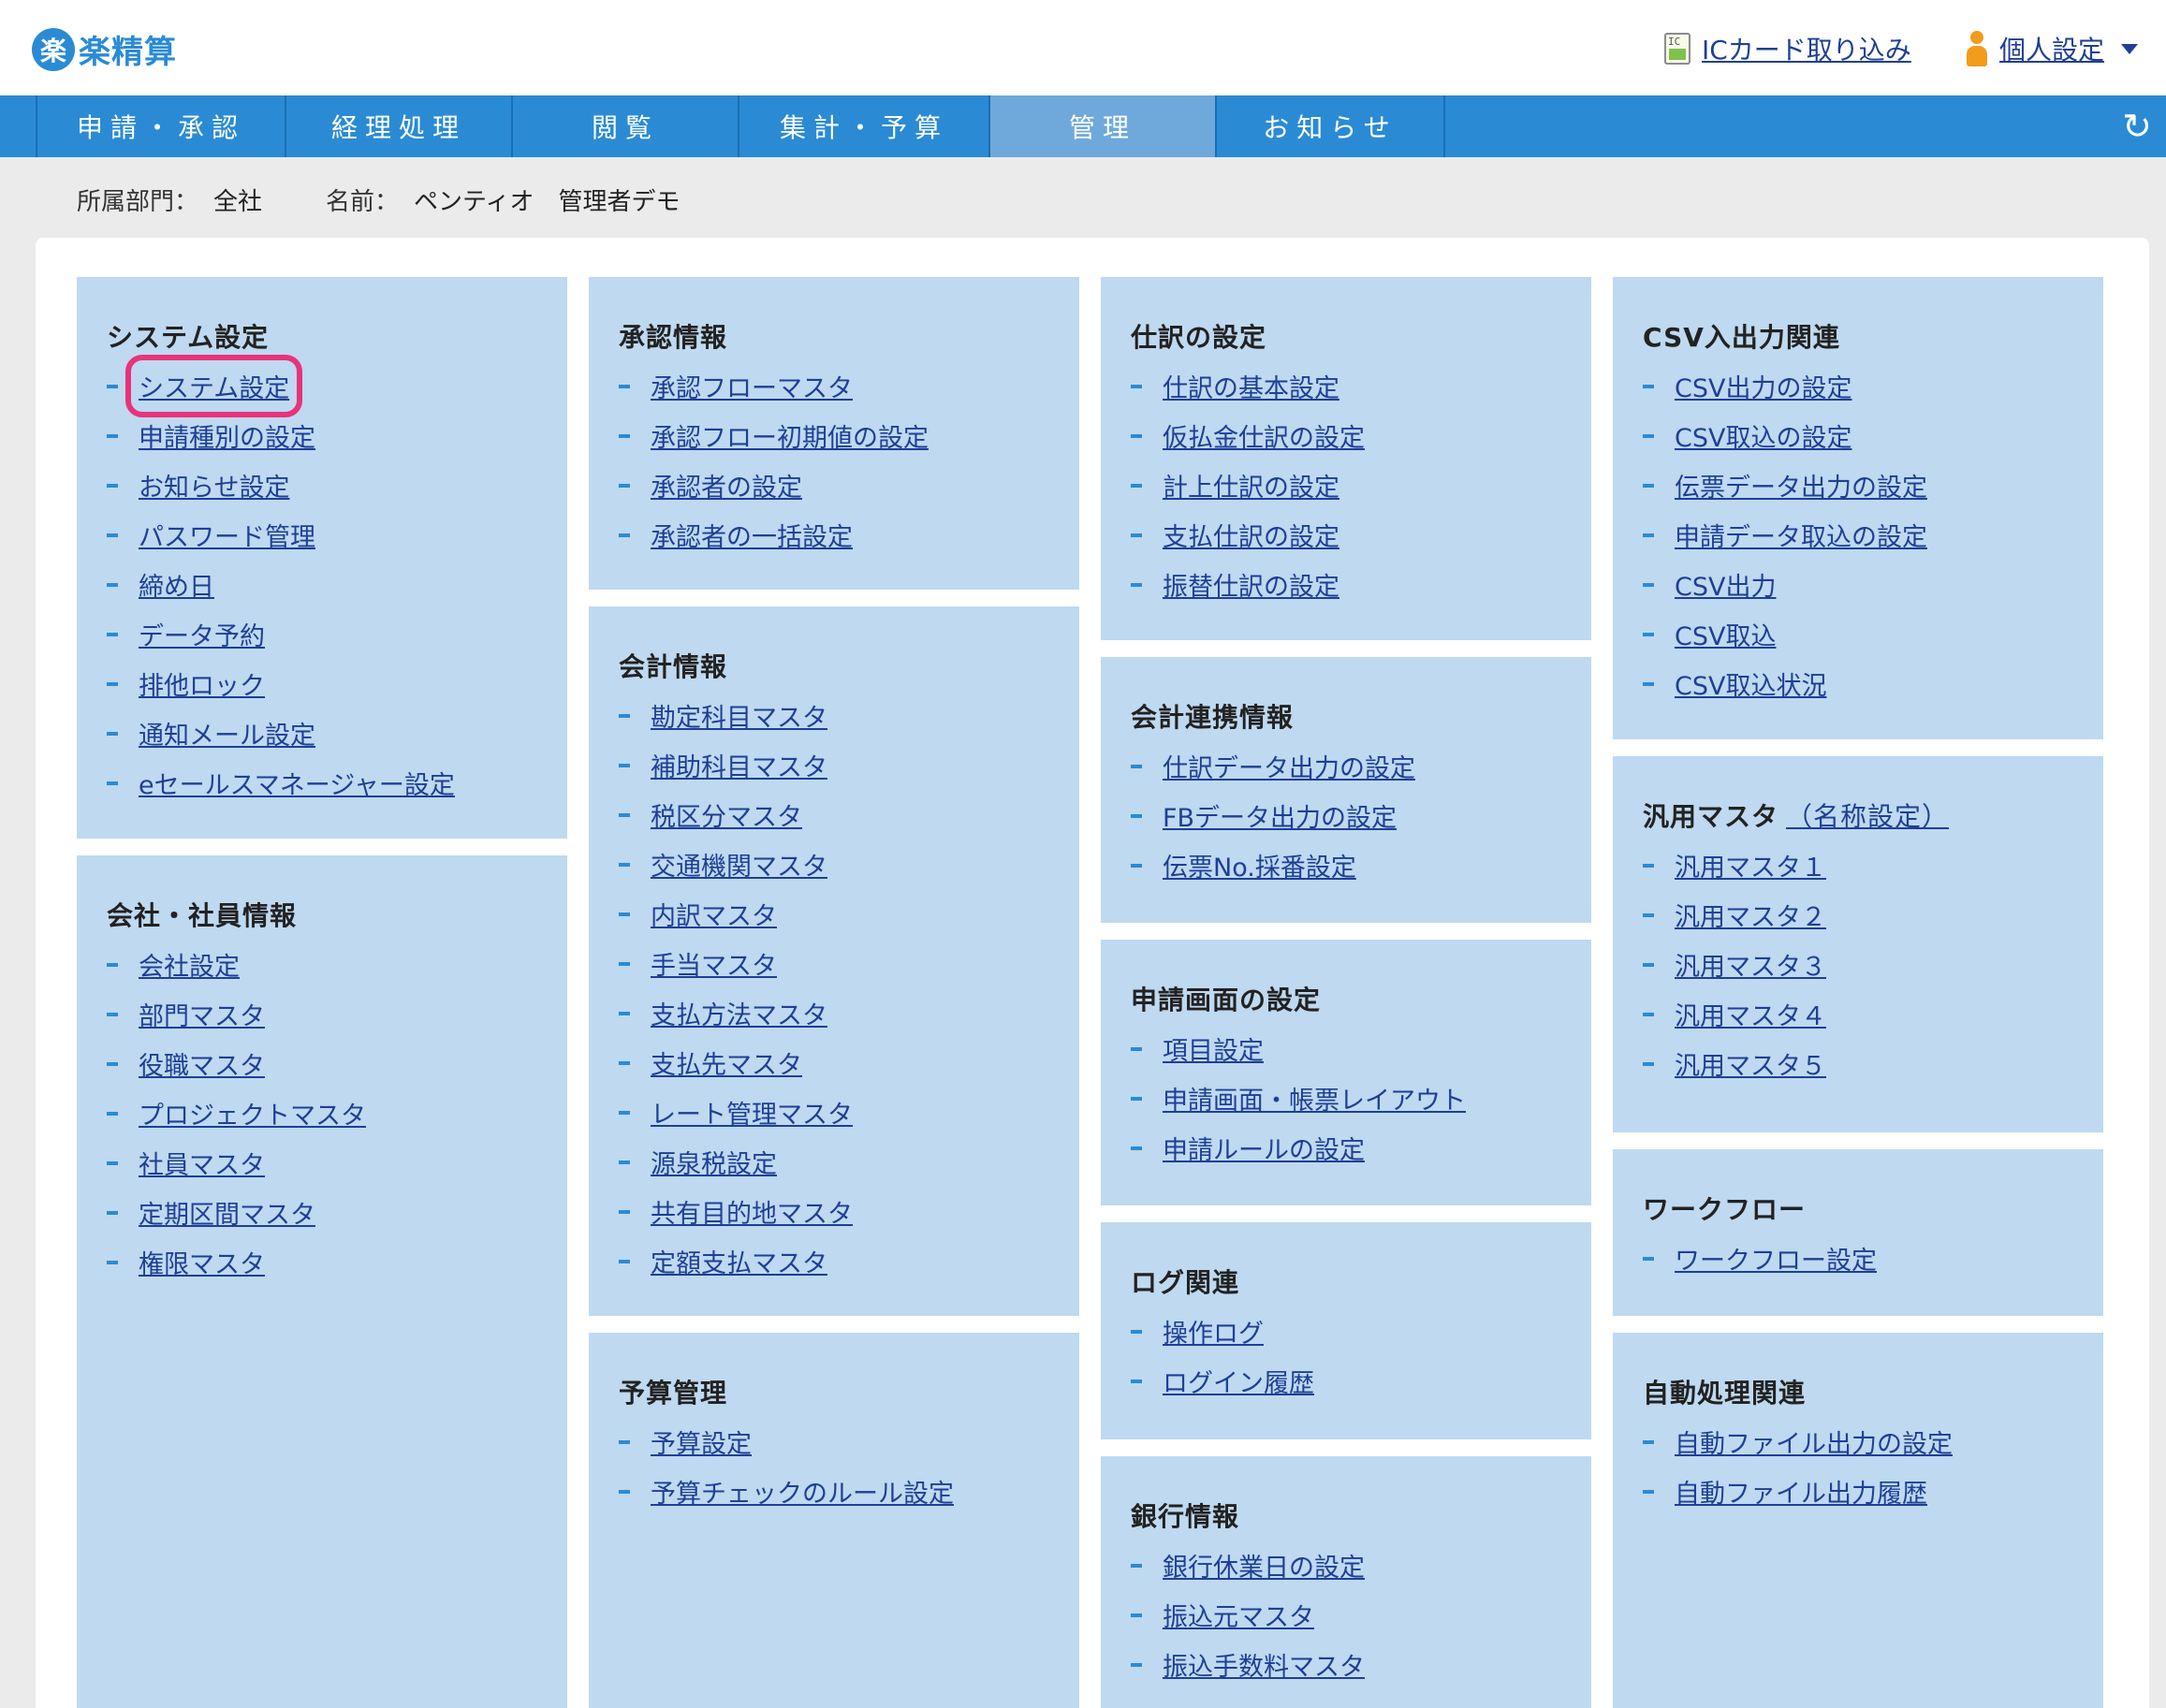  I want to click on menu-link: CSV出力, so click(1725, 584).